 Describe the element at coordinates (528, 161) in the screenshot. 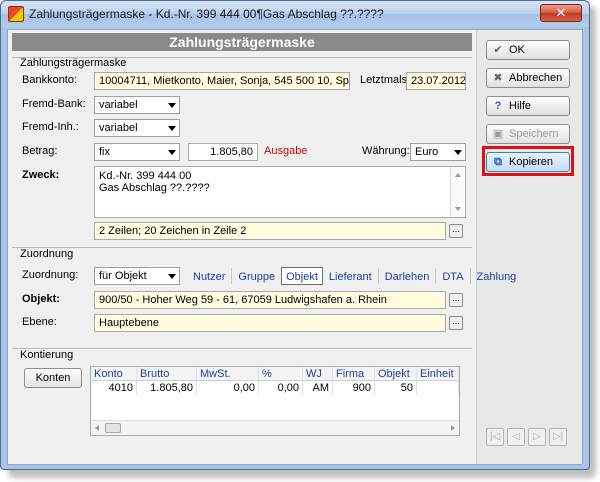

I see `kopieren-highlight` at that location.